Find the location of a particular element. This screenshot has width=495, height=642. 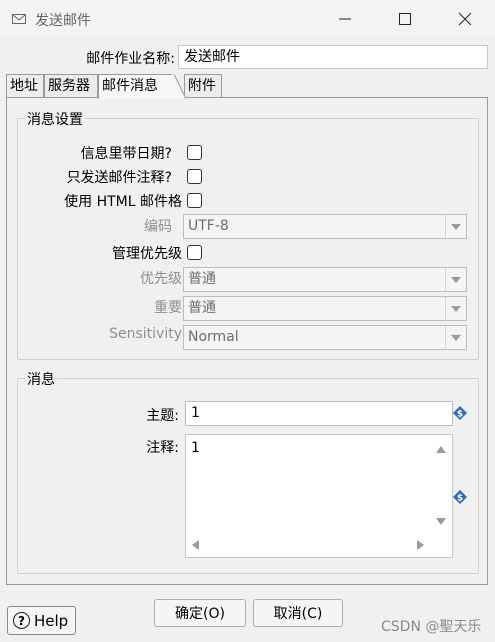

subject-input: 1 is located at coordinates (319, 413).